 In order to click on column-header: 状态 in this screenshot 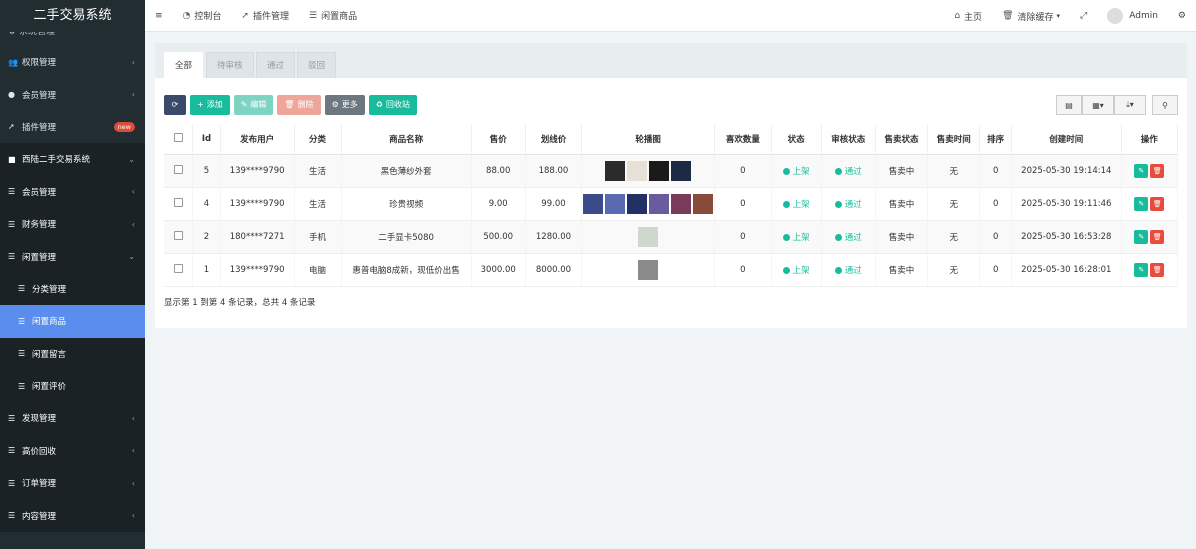, I will do `click(796, 139)`.